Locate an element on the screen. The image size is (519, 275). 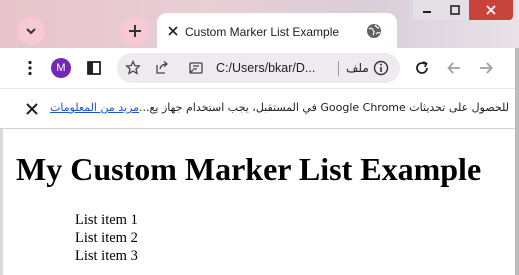
forward-arrow-icon is located at coordinates (486, 68).